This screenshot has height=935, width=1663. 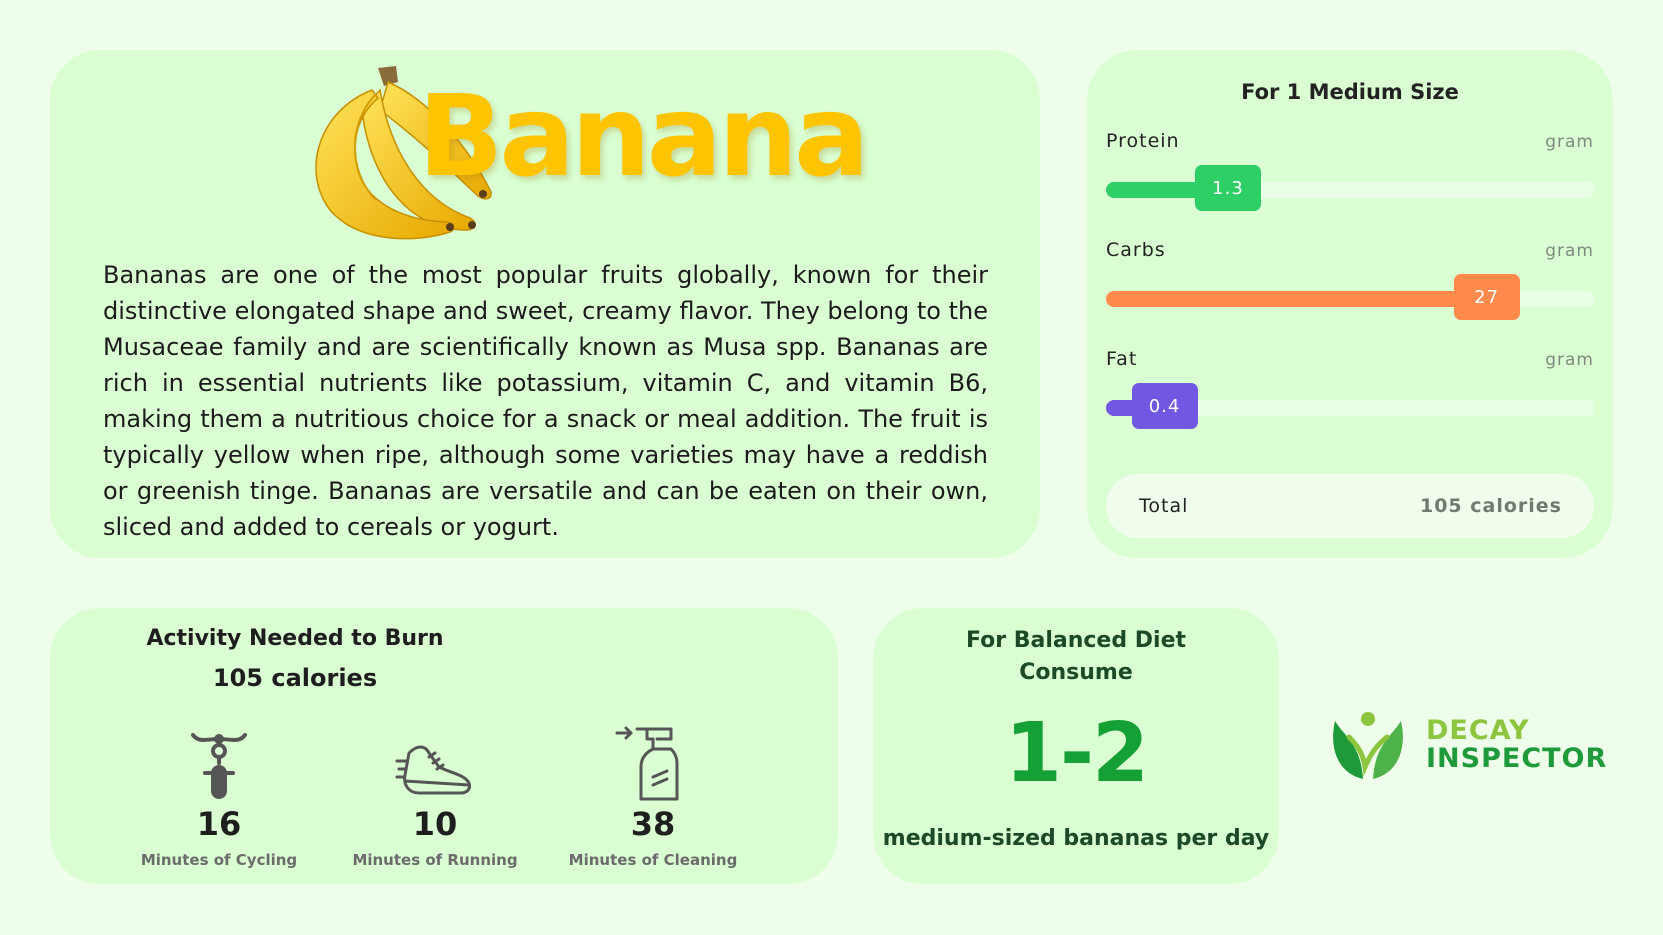 I want to click on activity-value: 16, so click(x=219, y=824).